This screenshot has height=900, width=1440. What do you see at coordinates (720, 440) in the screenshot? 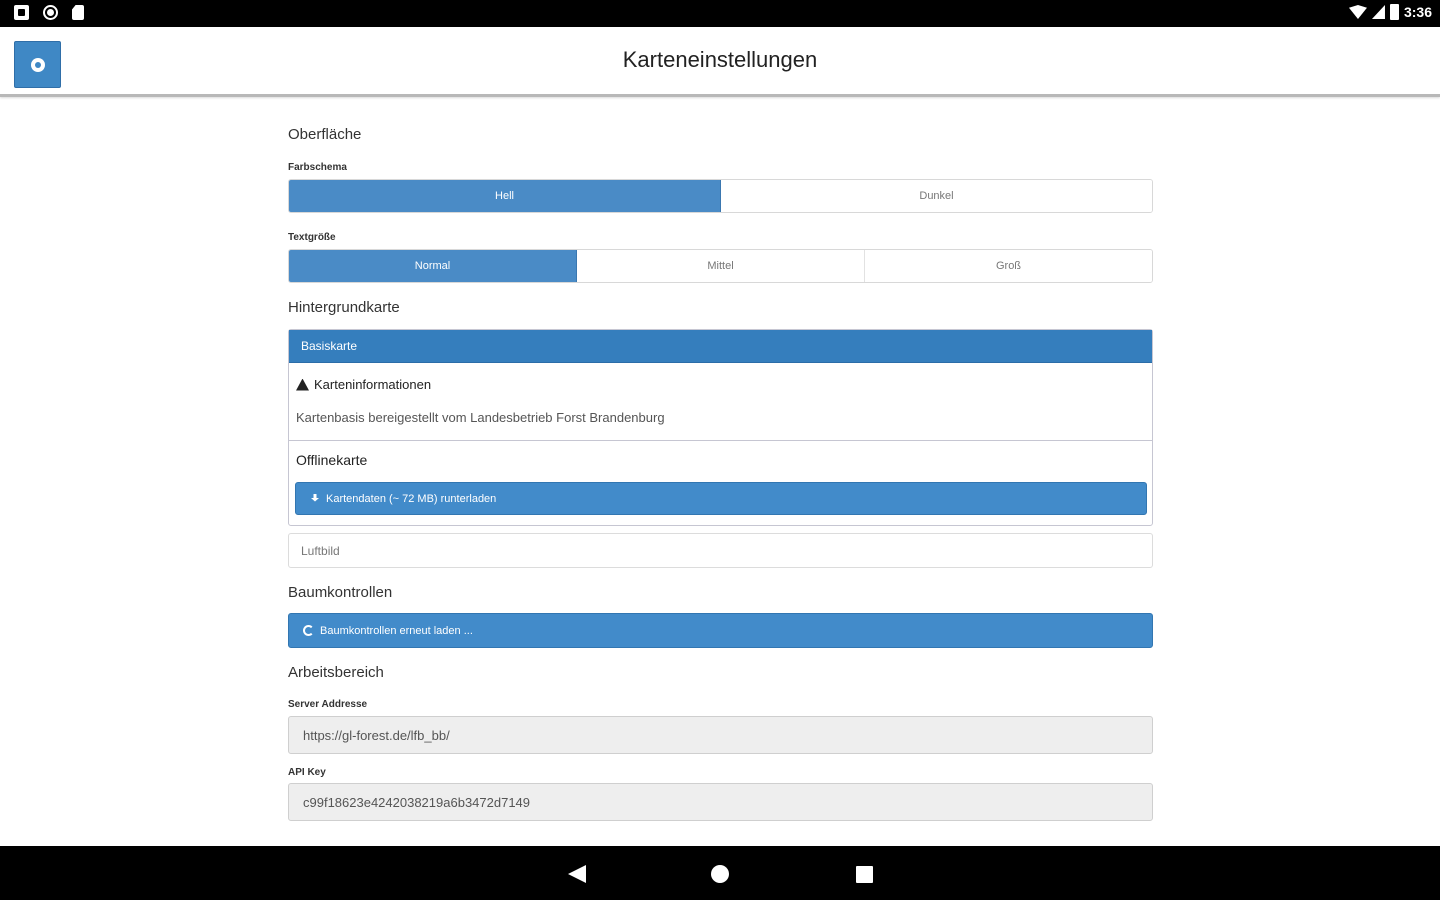
I see `panel-divider` at bounding box center [720, 440].